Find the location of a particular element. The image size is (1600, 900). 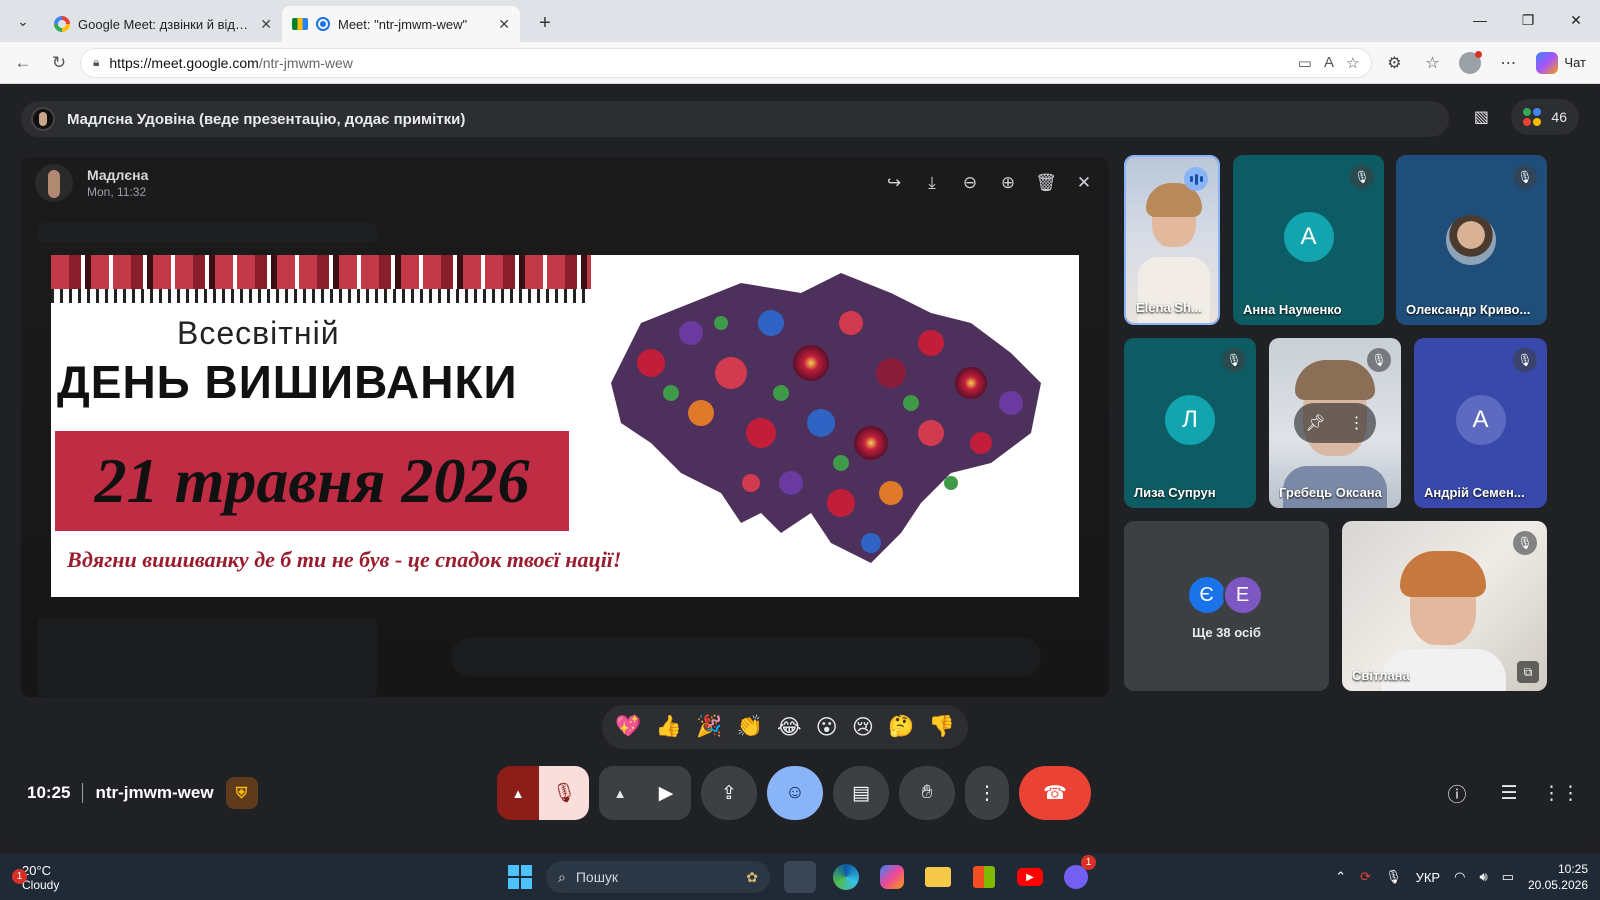

zoom-out-icon: ⊖ is located at coordinates (970, 183).